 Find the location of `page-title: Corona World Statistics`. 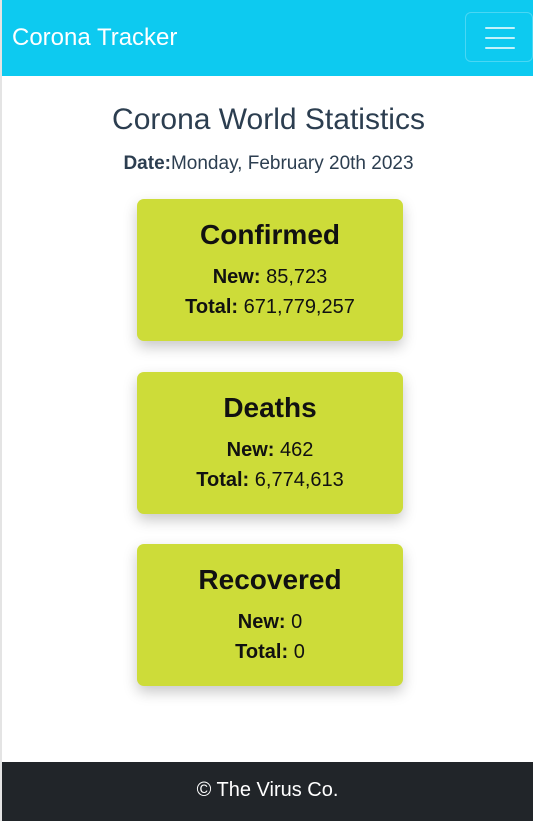

page-title: Corona World Statistics is located at coordinates (268, 119).